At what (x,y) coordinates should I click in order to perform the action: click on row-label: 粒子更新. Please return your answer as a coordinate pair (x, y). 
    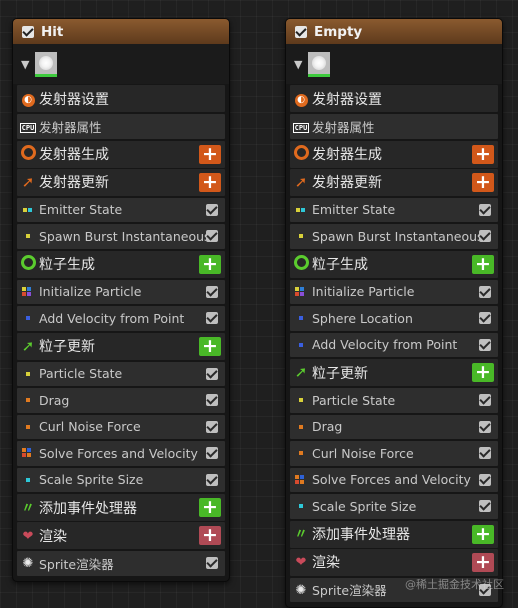
    Looking at the image, I should click on (340, 373).